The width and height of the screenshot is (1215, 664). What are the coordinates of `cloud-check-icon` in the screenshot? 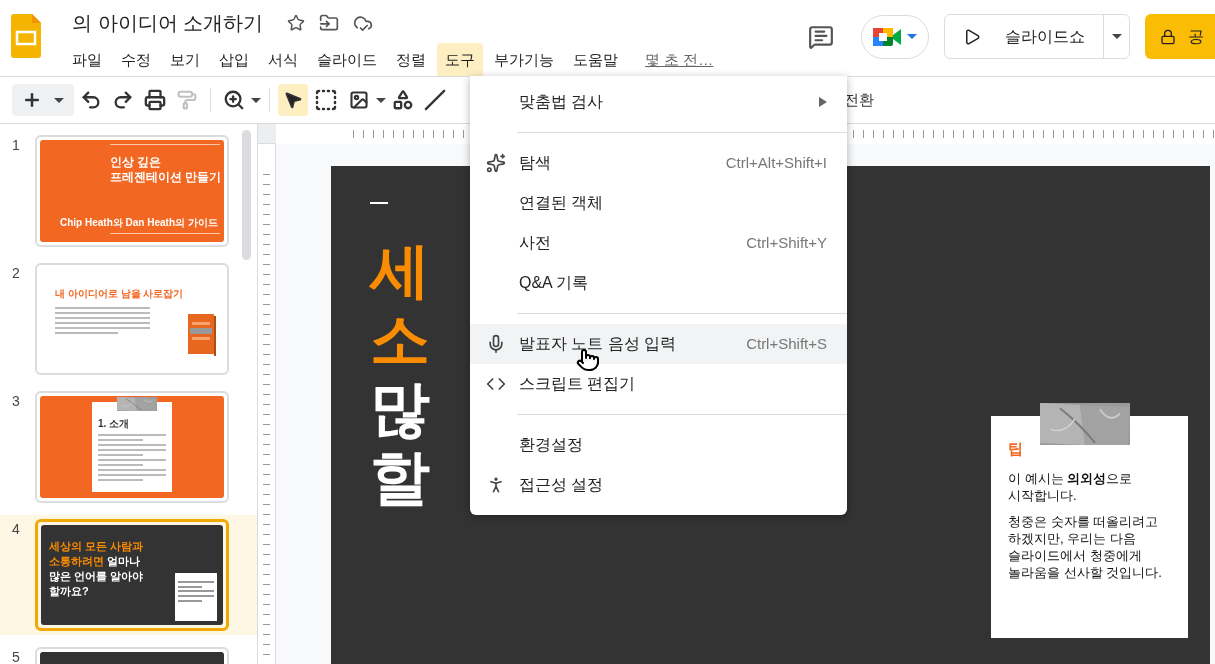 It's located at (363, 23).